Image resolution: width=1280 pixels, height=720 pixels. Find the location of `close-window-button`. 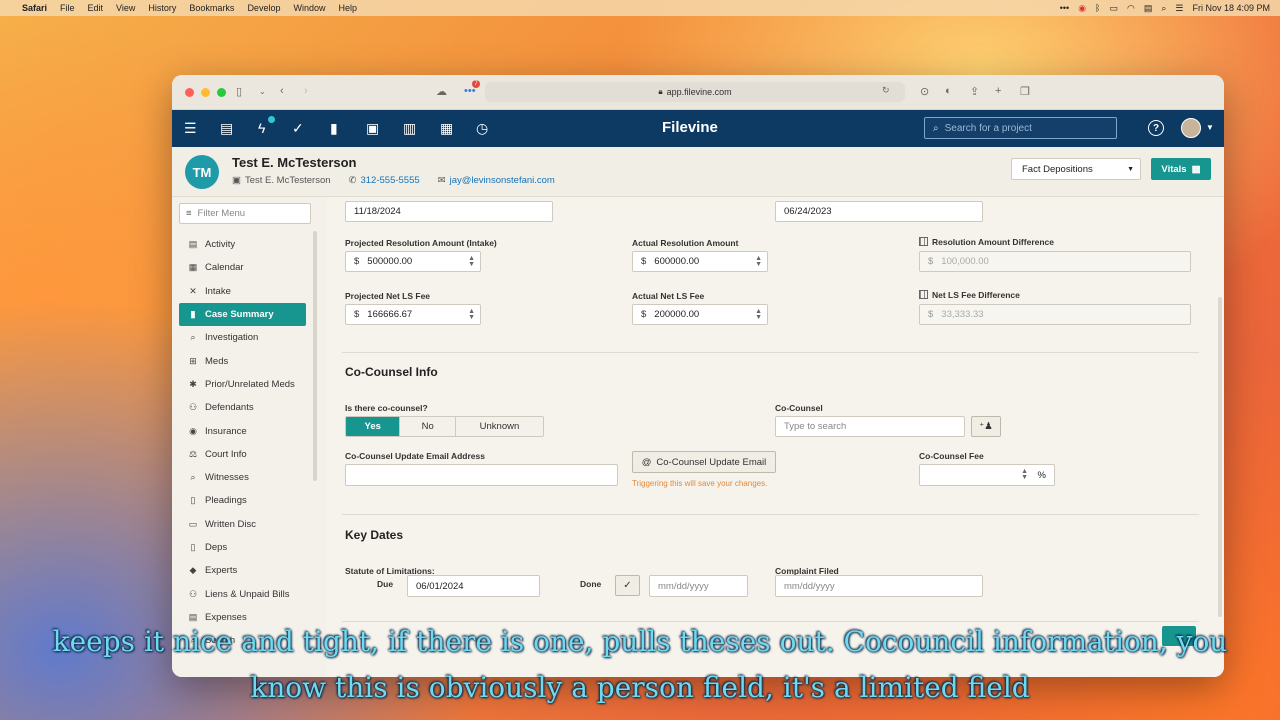

close-window-button is located at coordinates (189, 92).